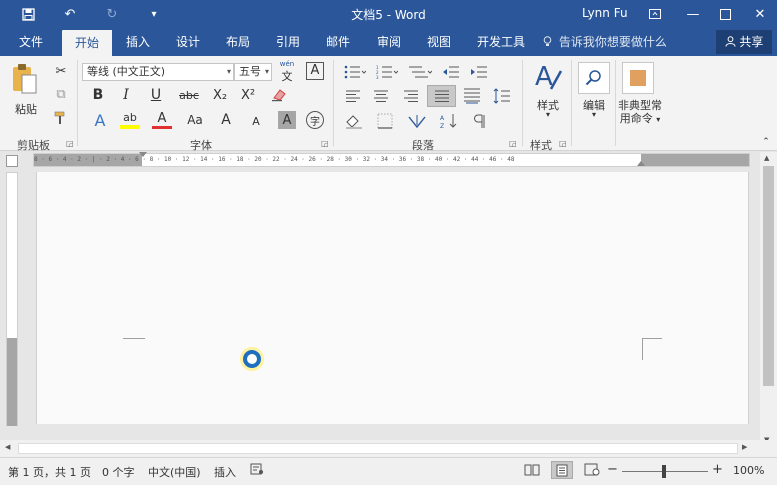 The height and width of the screenshot is (485, 777). Describe the element at coordinates (744, 447) in the screenshot. I see `scroll-right-icon: ▶` at that location.